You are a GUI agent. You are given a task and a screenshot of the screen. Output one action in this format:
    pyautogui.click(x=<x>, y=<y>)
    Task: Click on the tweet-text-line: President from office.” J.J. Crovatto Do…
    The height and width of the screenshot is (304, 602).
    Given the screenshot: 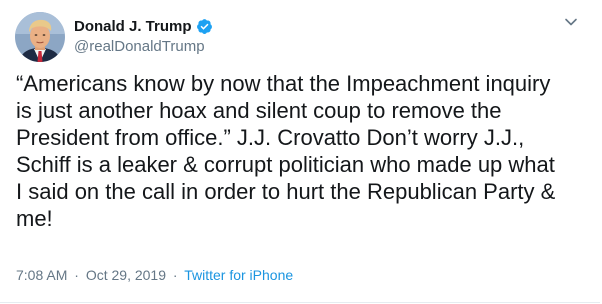 What is the action you would take?
    pyautogui.click(x=270, y=137)
    